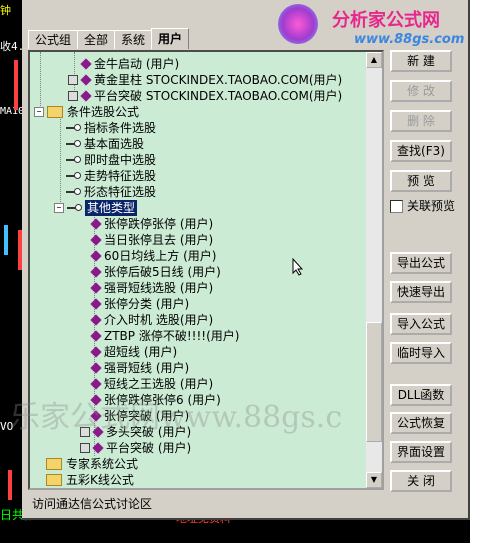 The width and height of the screenshot is (480, 543). What do you see at coordinates (151, 224) in the screenshot?
I see `tree-item-formula: 张停跌停张停 (用户)` at bounding box center [151, 224].